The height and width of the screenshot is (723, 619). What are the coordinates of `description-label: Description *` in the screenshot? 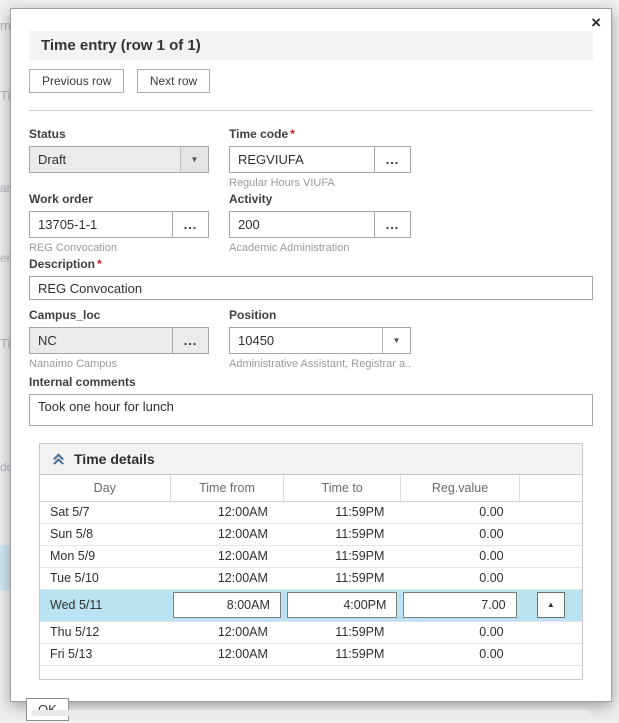 It's located at (65, 264).